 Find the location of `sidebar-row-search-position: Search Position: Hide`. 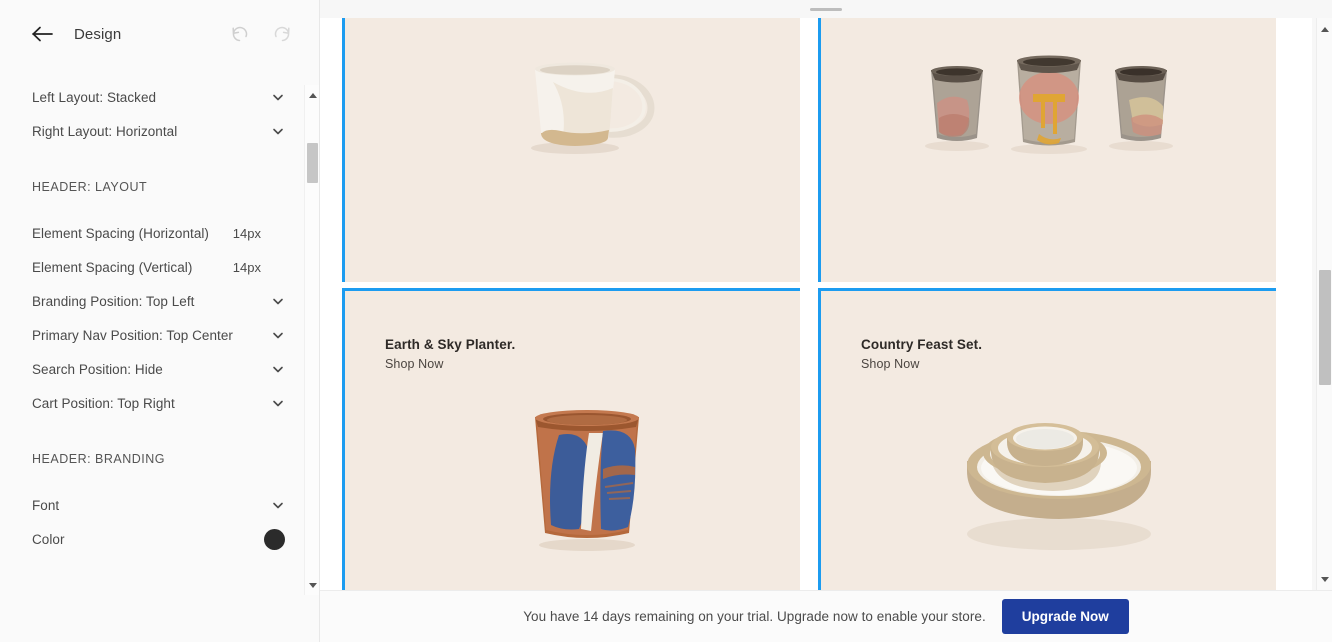

sidebar-row-search-position: Search Position: Hide is located at coordinates (152, 369).